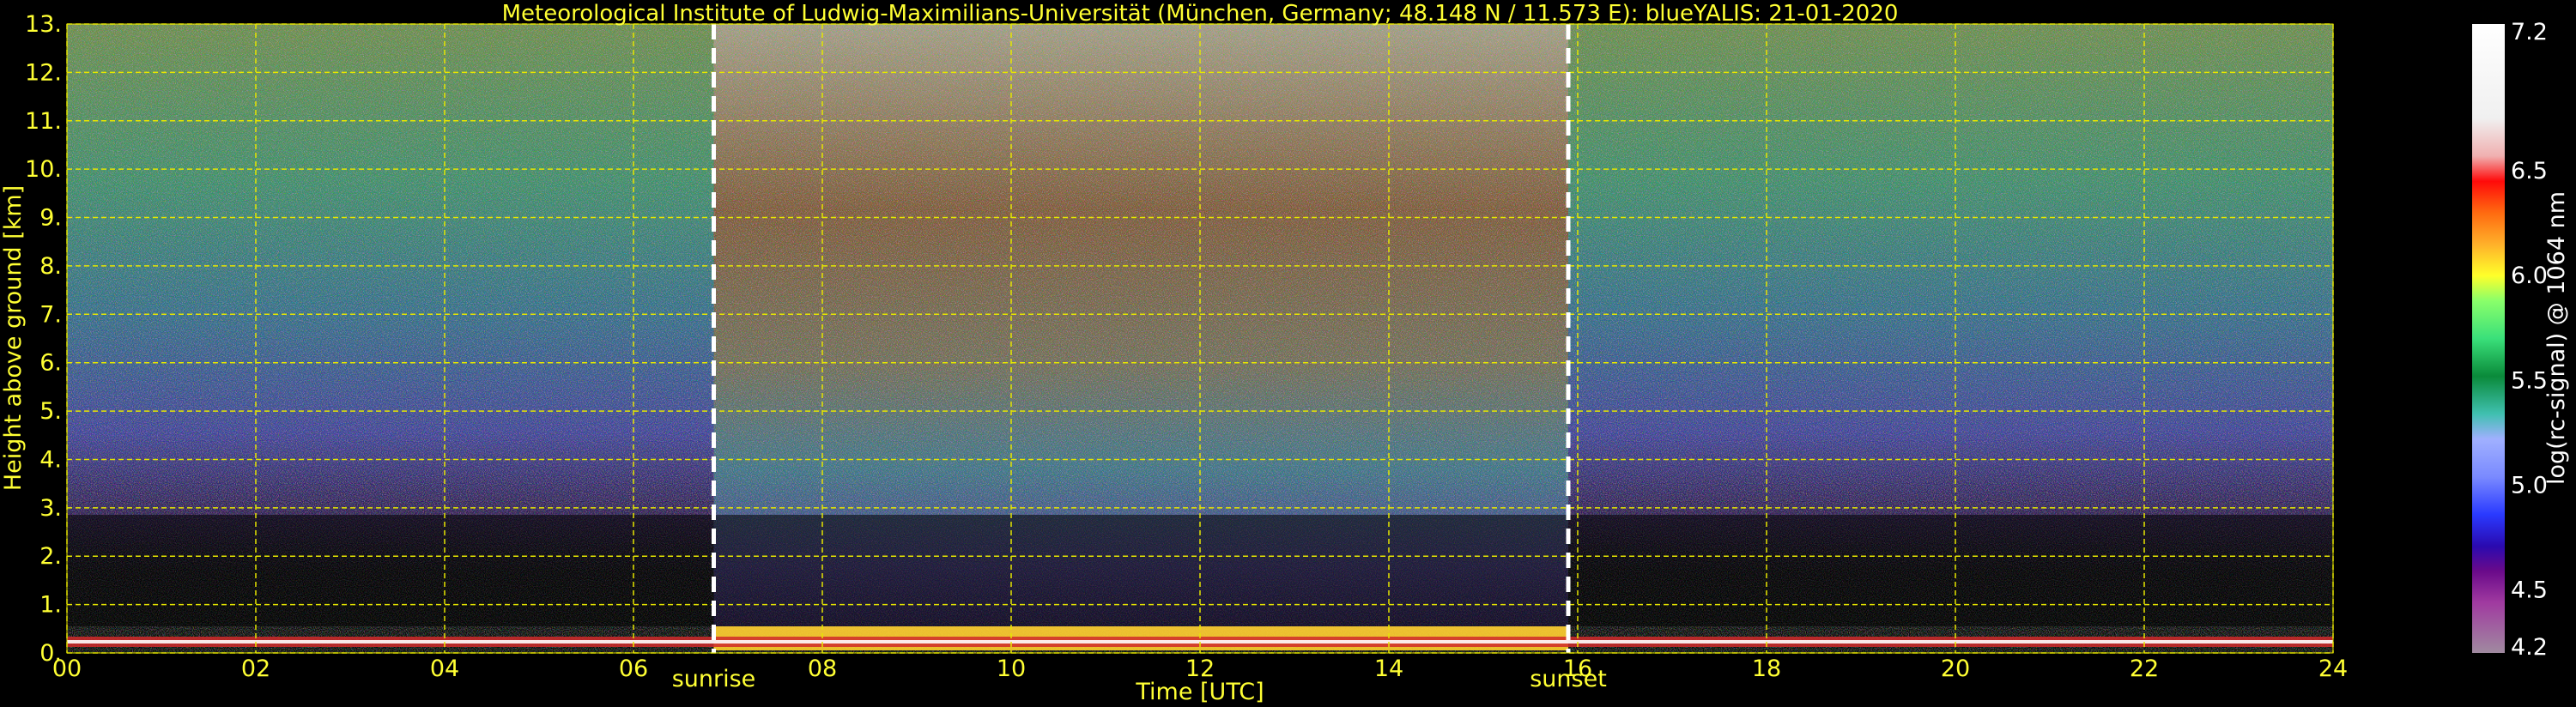 The image size is (2576, 707). Describe the element at coordinates (1388, 669) in the screenshot. I see `x-tick-label: 14` at that location.